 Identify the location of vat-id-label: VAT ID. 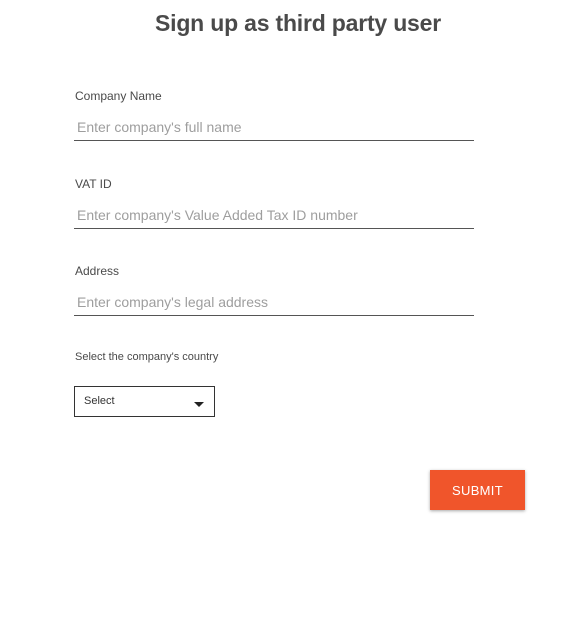
(93, 184).